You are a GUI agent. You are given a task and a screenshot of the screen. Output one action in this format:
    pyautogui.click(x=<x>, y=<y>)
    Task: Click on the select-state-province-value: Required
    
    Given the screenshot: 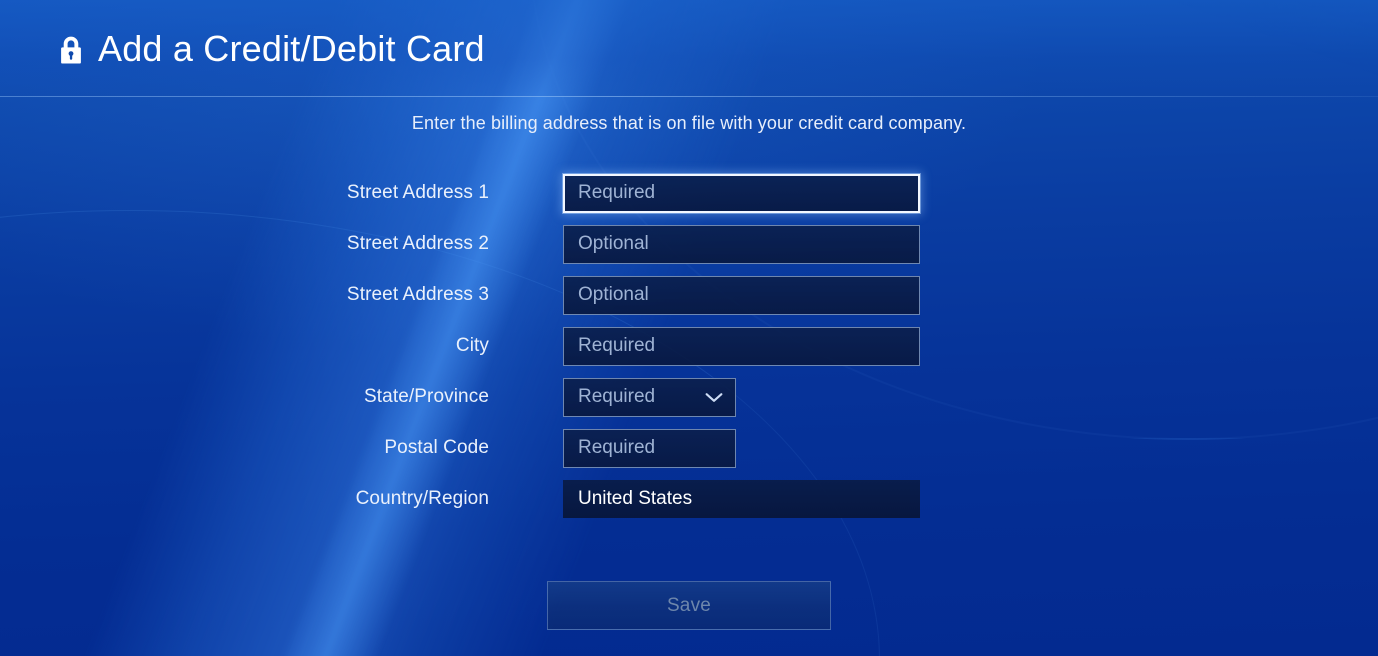 What is the action you would take?
    pyautogui.click(x=617, y=396)
    